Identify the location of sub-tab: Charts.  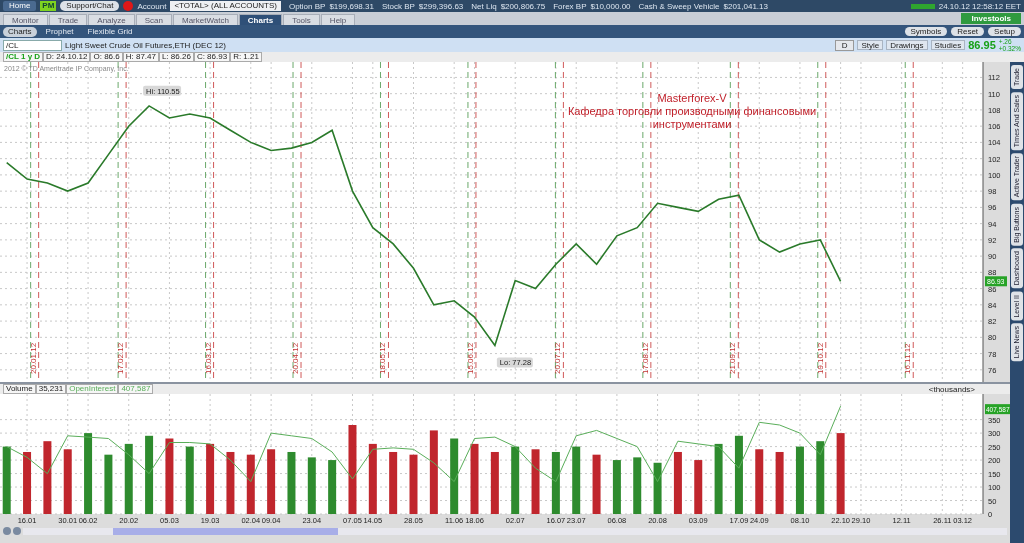
(20, 31).